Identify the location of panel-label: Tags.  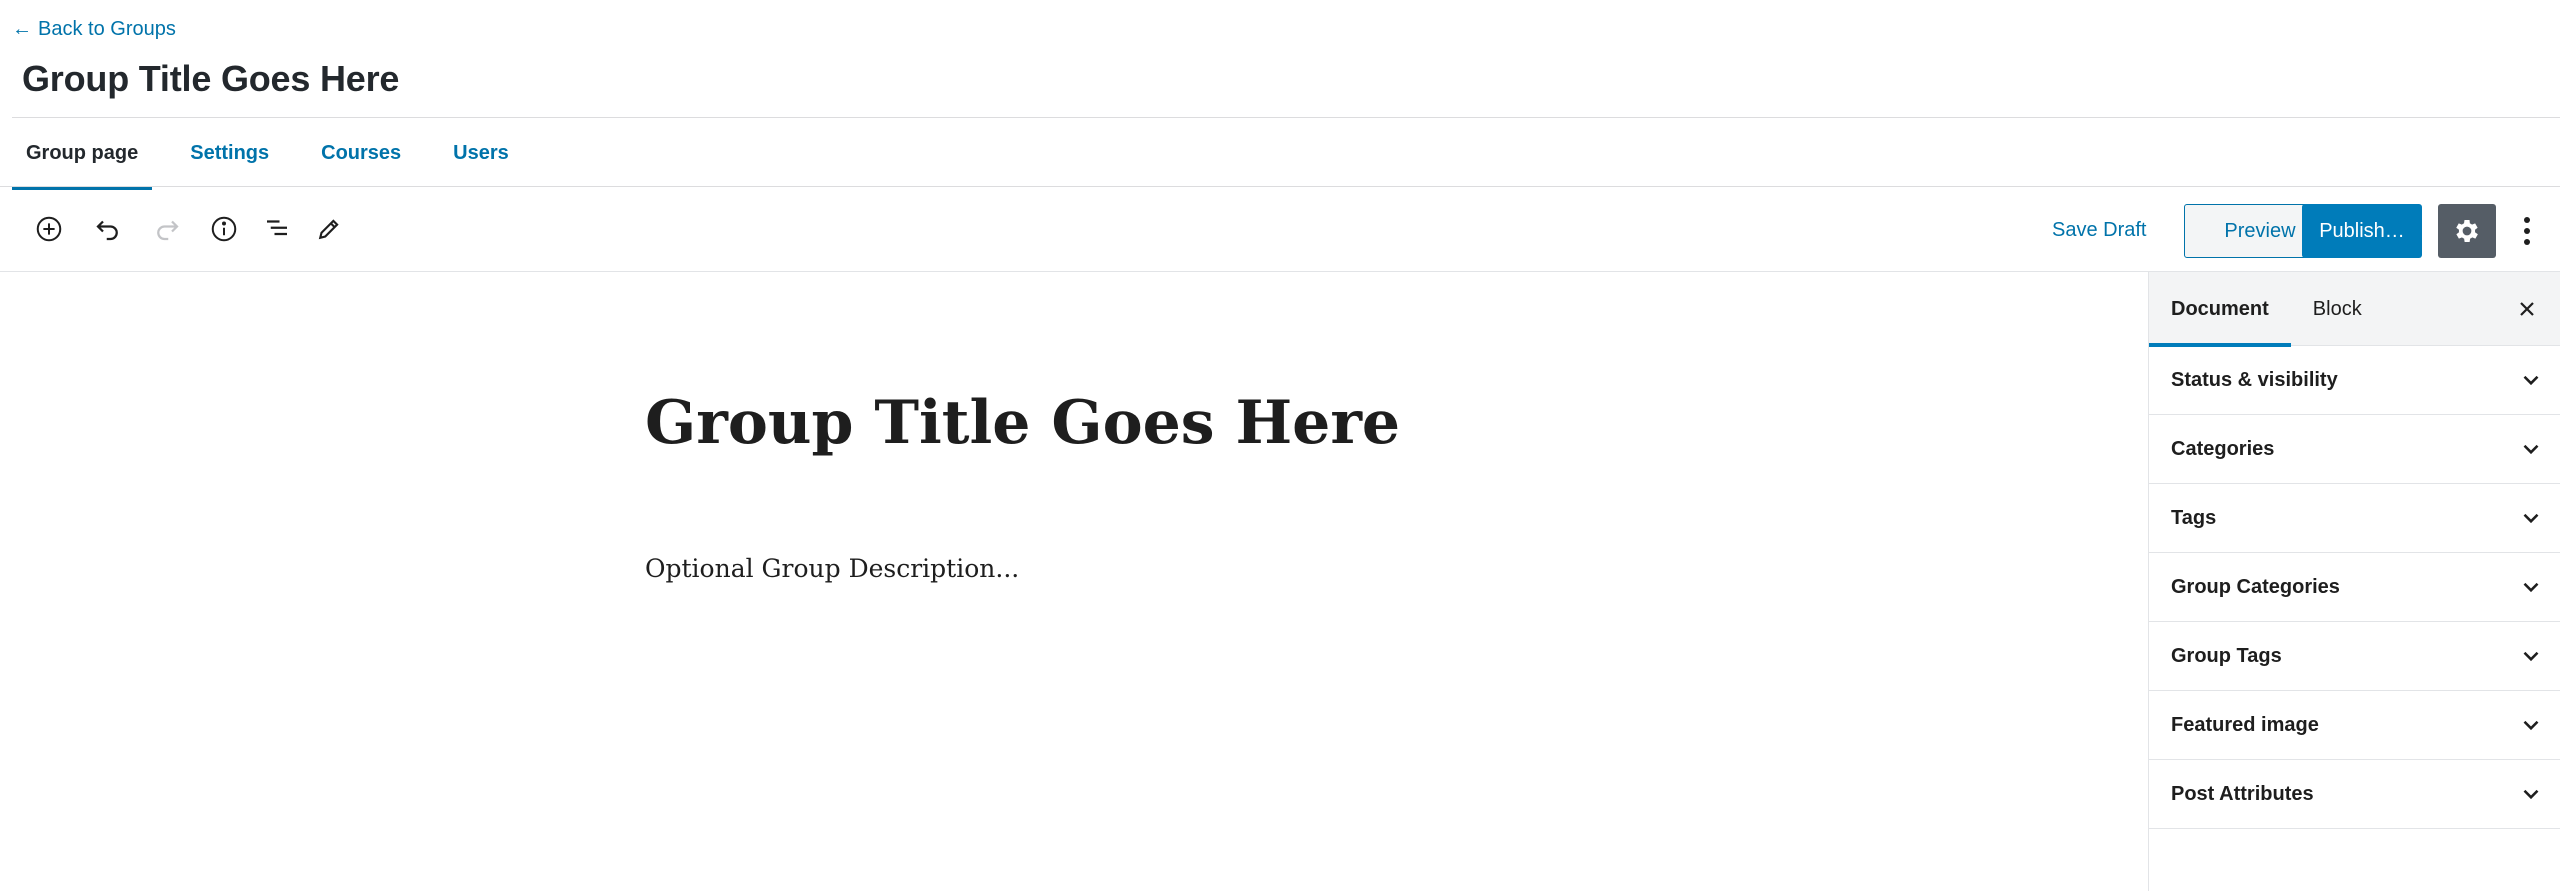
(2194, 517).